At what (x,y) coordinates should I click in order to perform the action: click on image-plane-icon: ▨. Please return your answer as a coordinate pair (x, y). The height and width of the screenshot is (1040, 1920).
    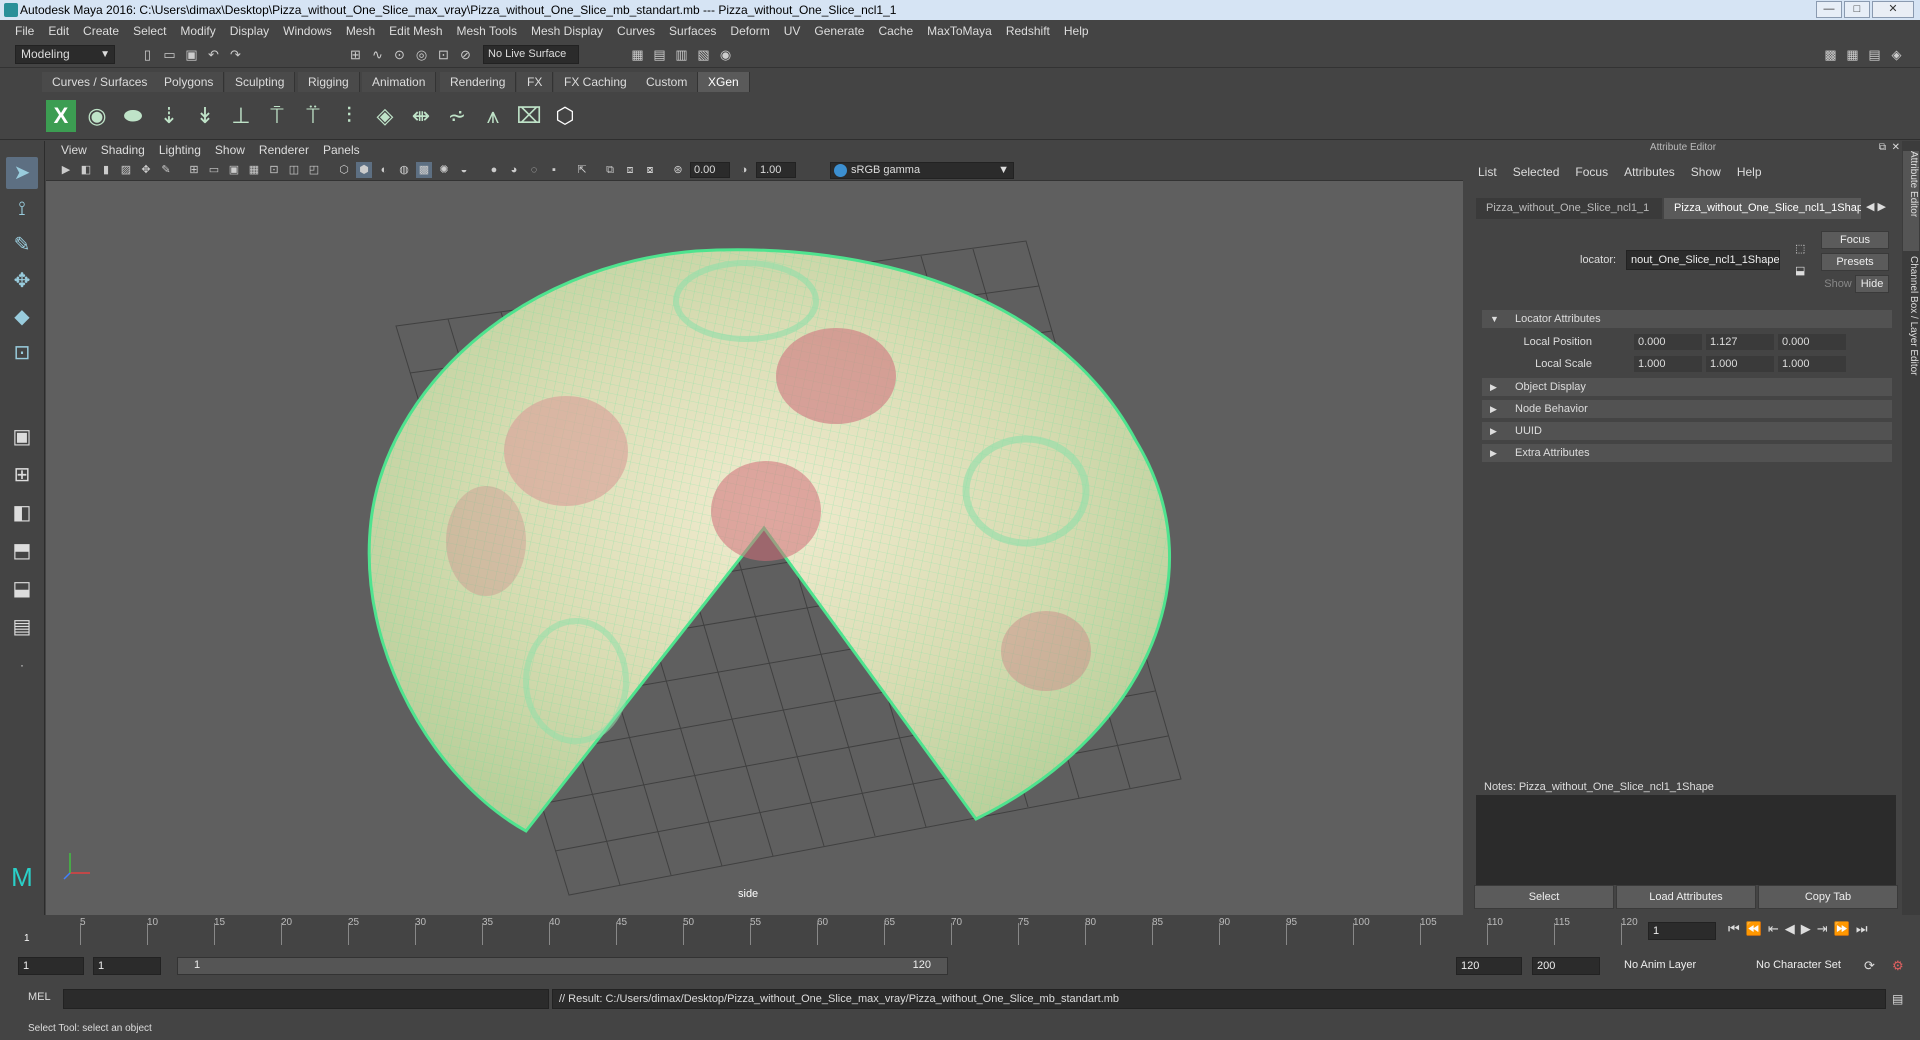
    Looking at the image, I should click on (126, 170).